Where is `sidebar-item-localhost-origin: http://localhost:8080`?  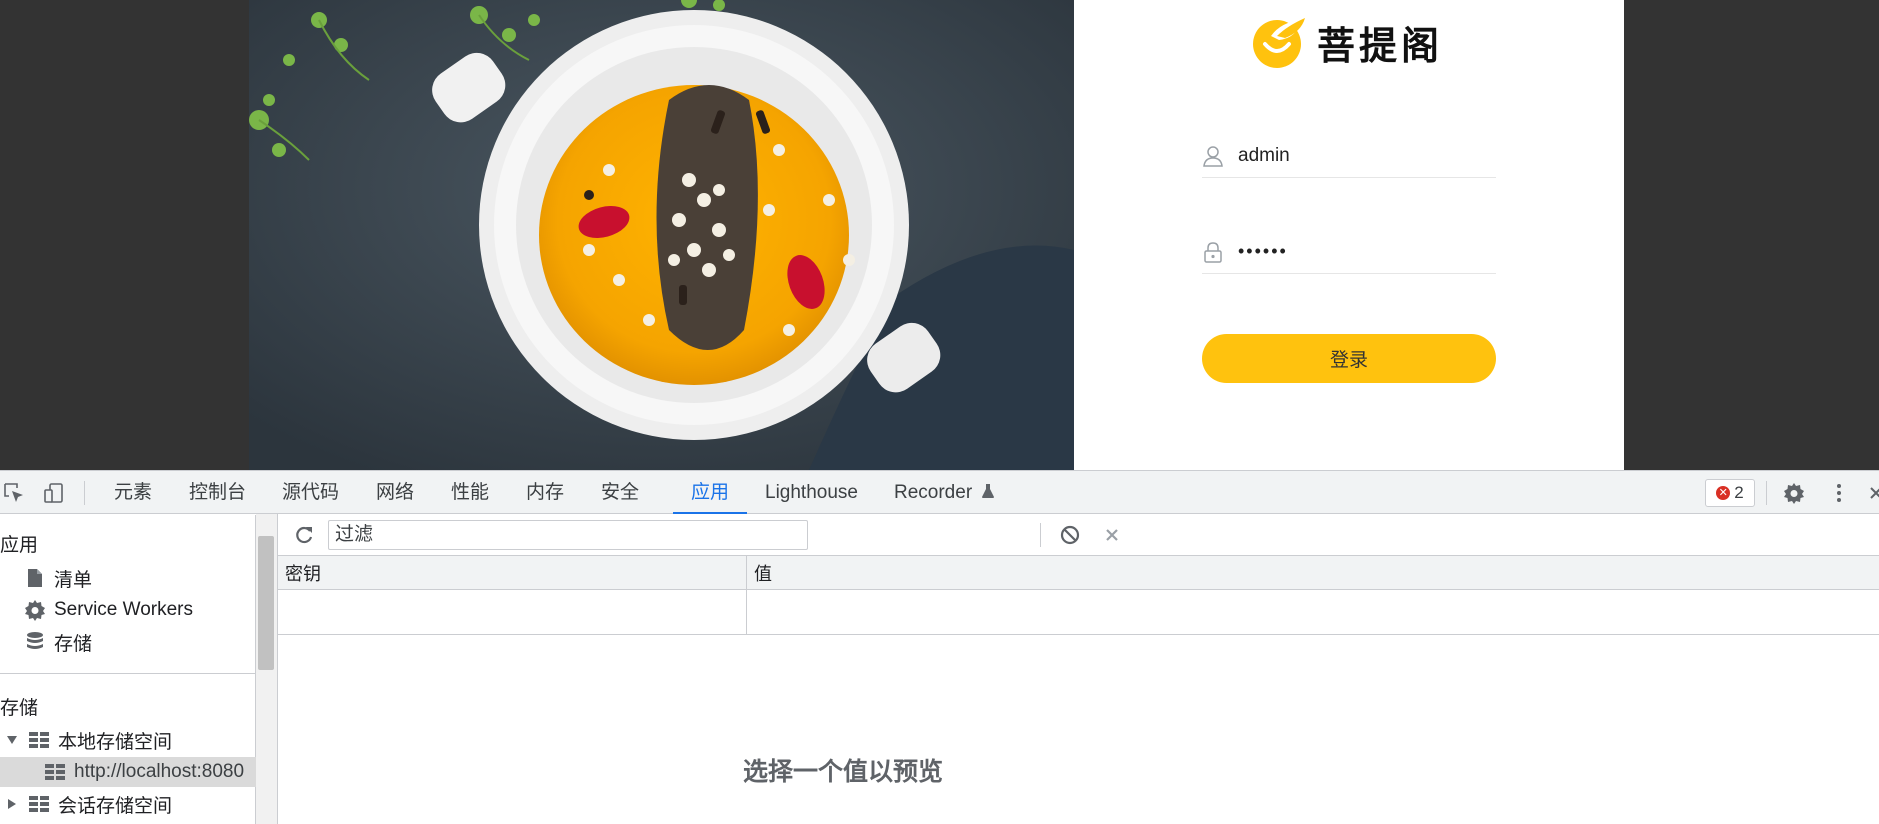
sidebar-item-localhost-origin: http://localhost:8080 is located at coordinates (128, 772).